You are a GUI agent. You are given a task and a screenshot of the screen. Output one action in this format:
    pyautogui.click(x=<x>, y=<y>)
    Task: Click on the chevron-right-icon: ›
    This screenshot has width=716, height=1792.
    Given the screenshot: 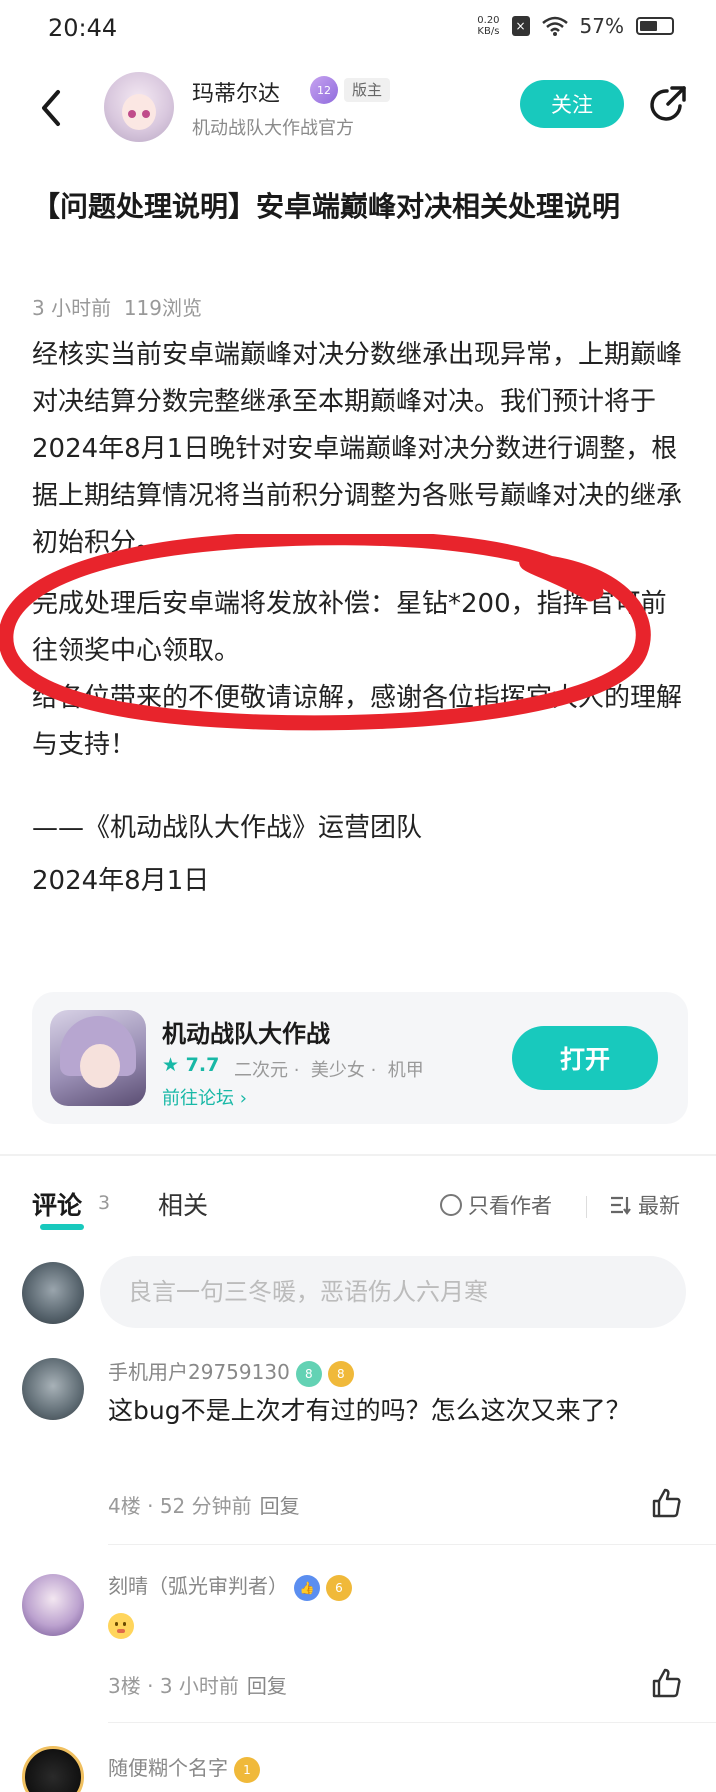 What is the action you would take?
    pyautogui.click(x=243, y=1098)
    